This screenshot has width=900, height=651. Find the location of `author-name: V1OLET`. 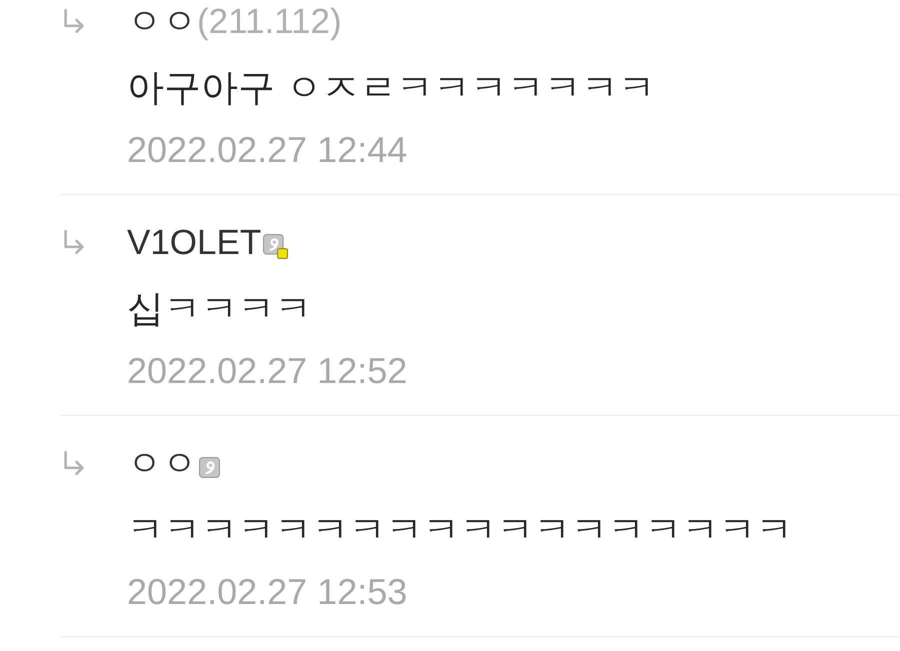

author-name: V1OLET is located at coordinates (194, 243).